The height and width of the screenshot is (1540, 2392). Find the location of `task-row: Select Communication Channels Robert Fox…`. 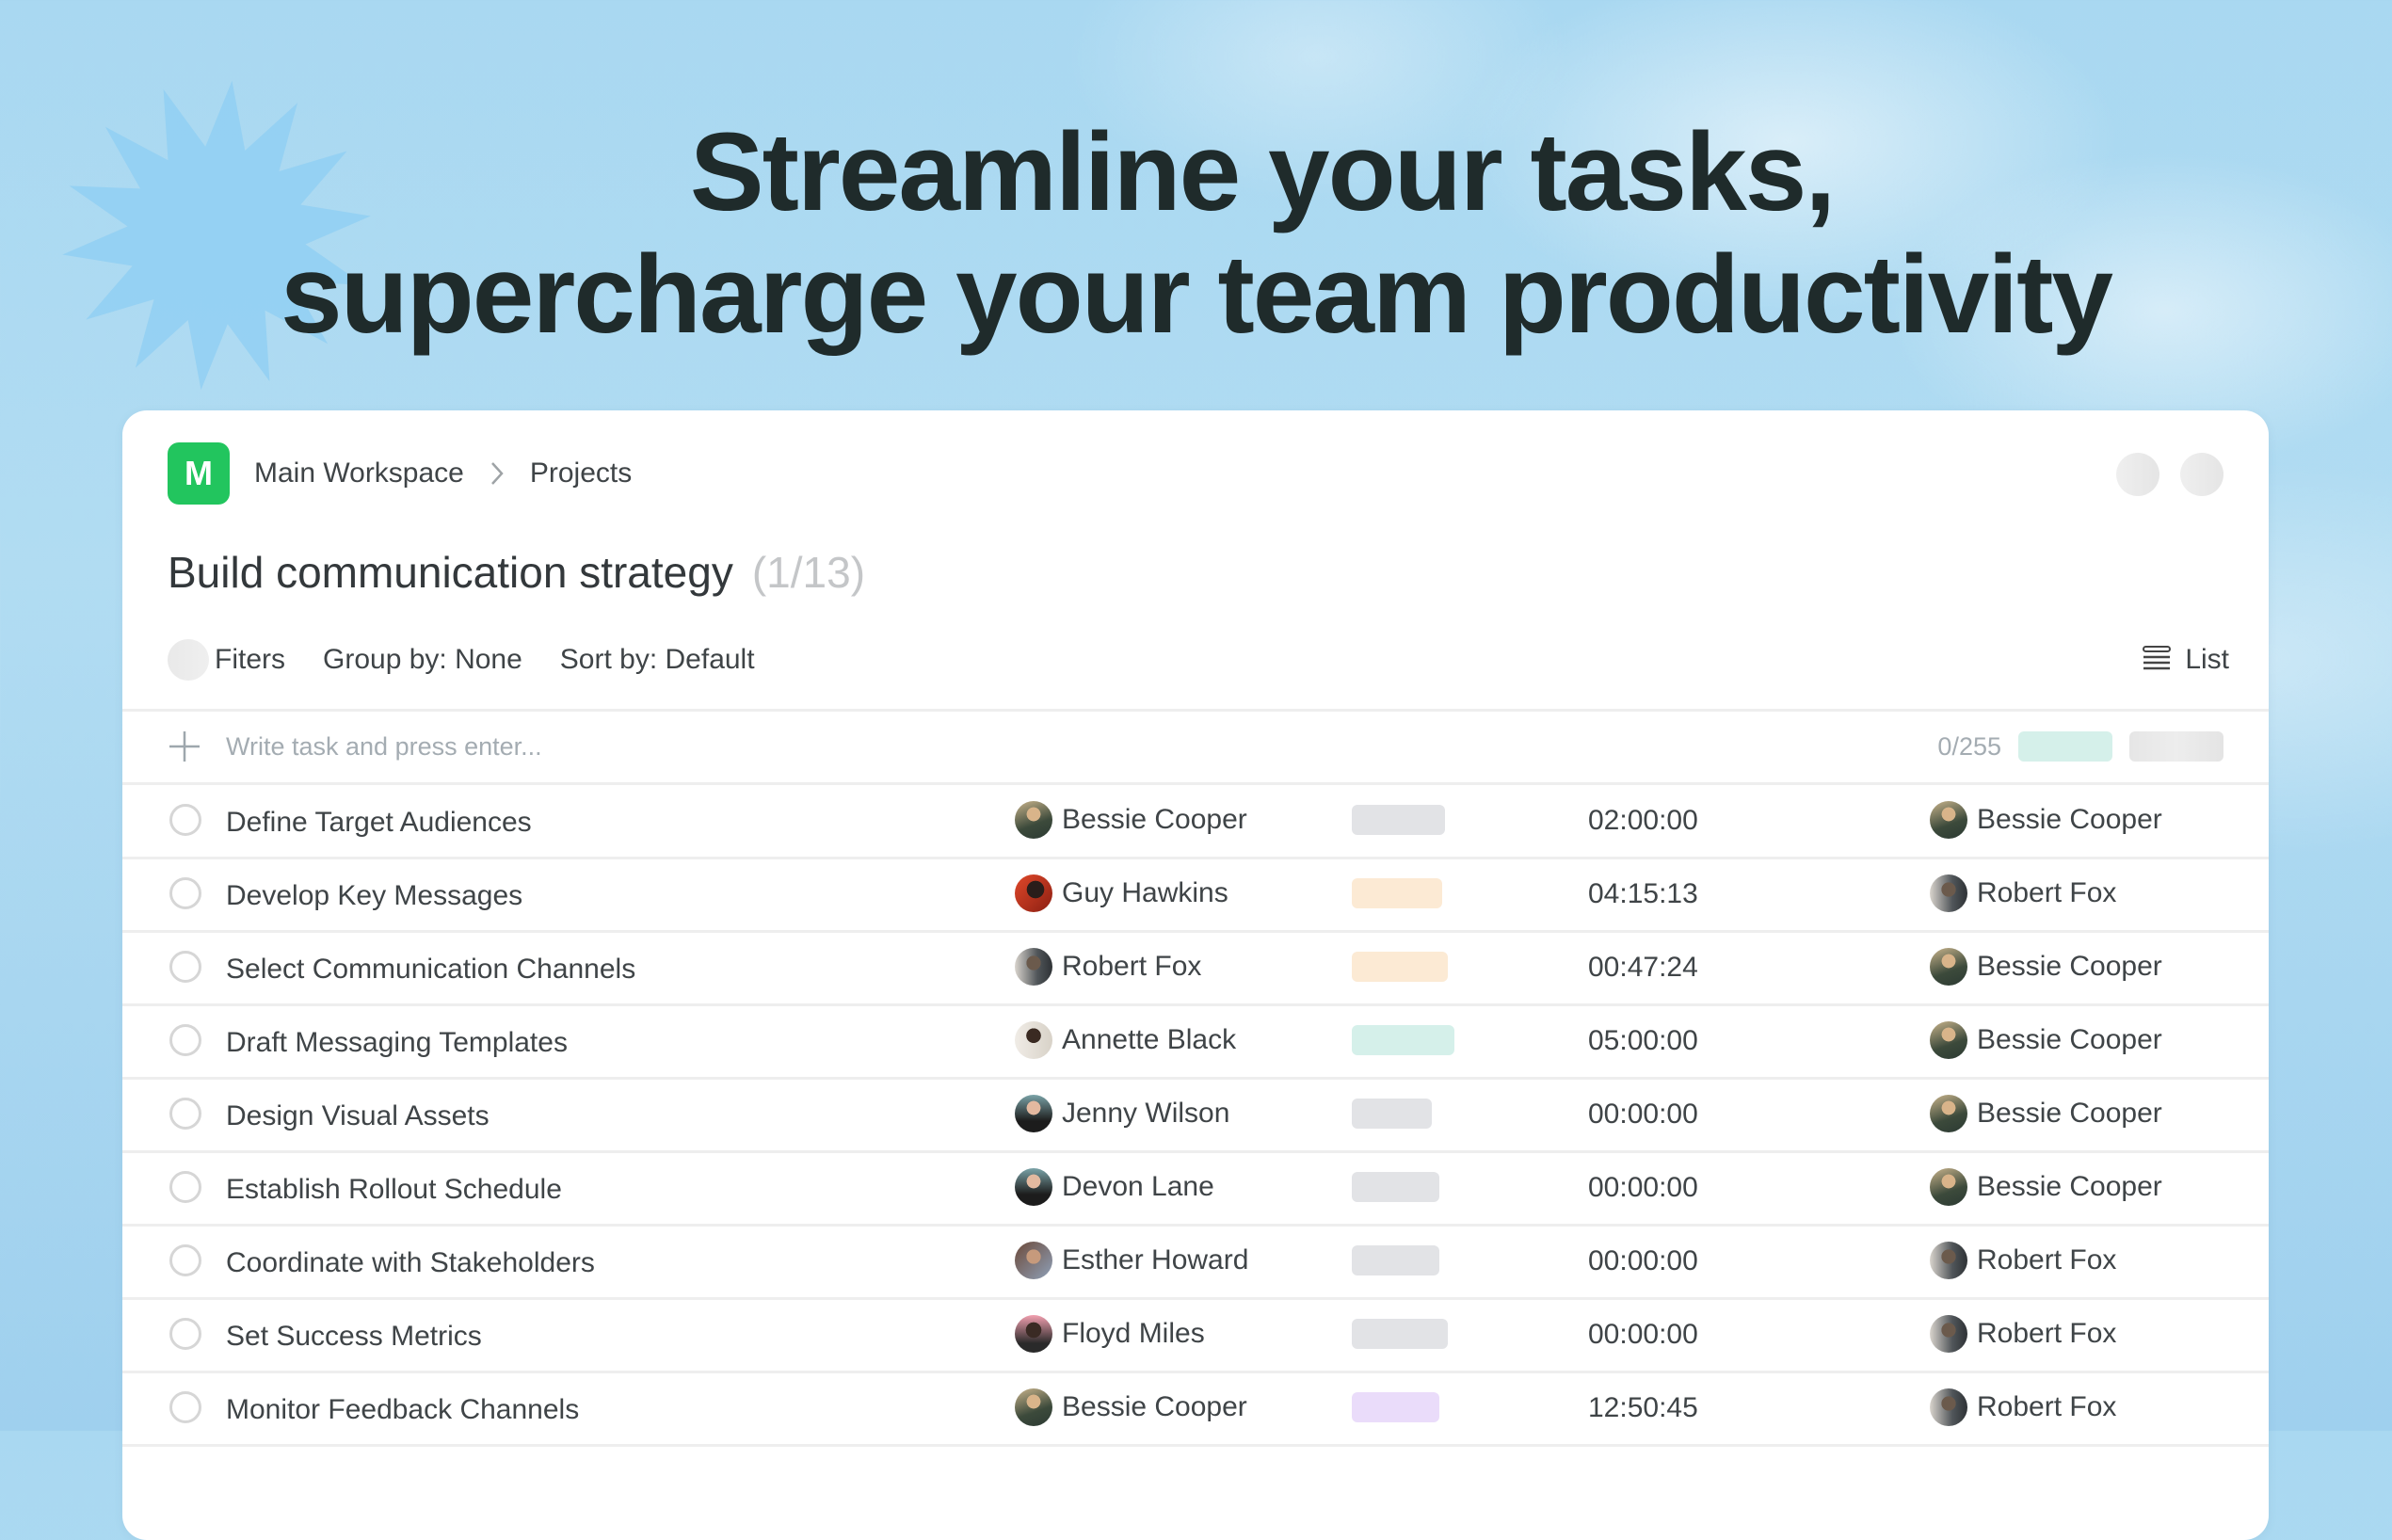

task-row: Select Communication Channels Robert Fox… is located at coordinates (1195, 969).